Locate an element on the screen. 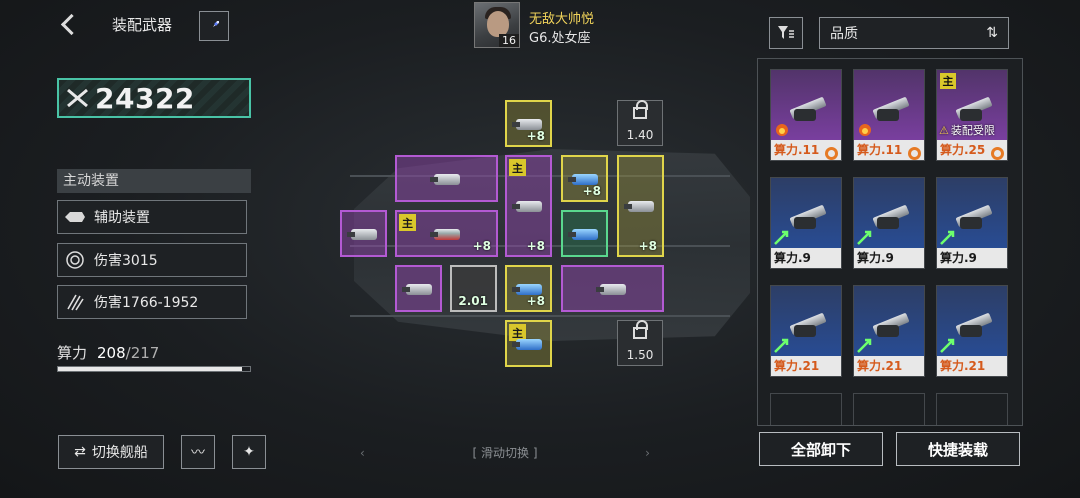  rocket-icon is located at coordinates (214, 26).